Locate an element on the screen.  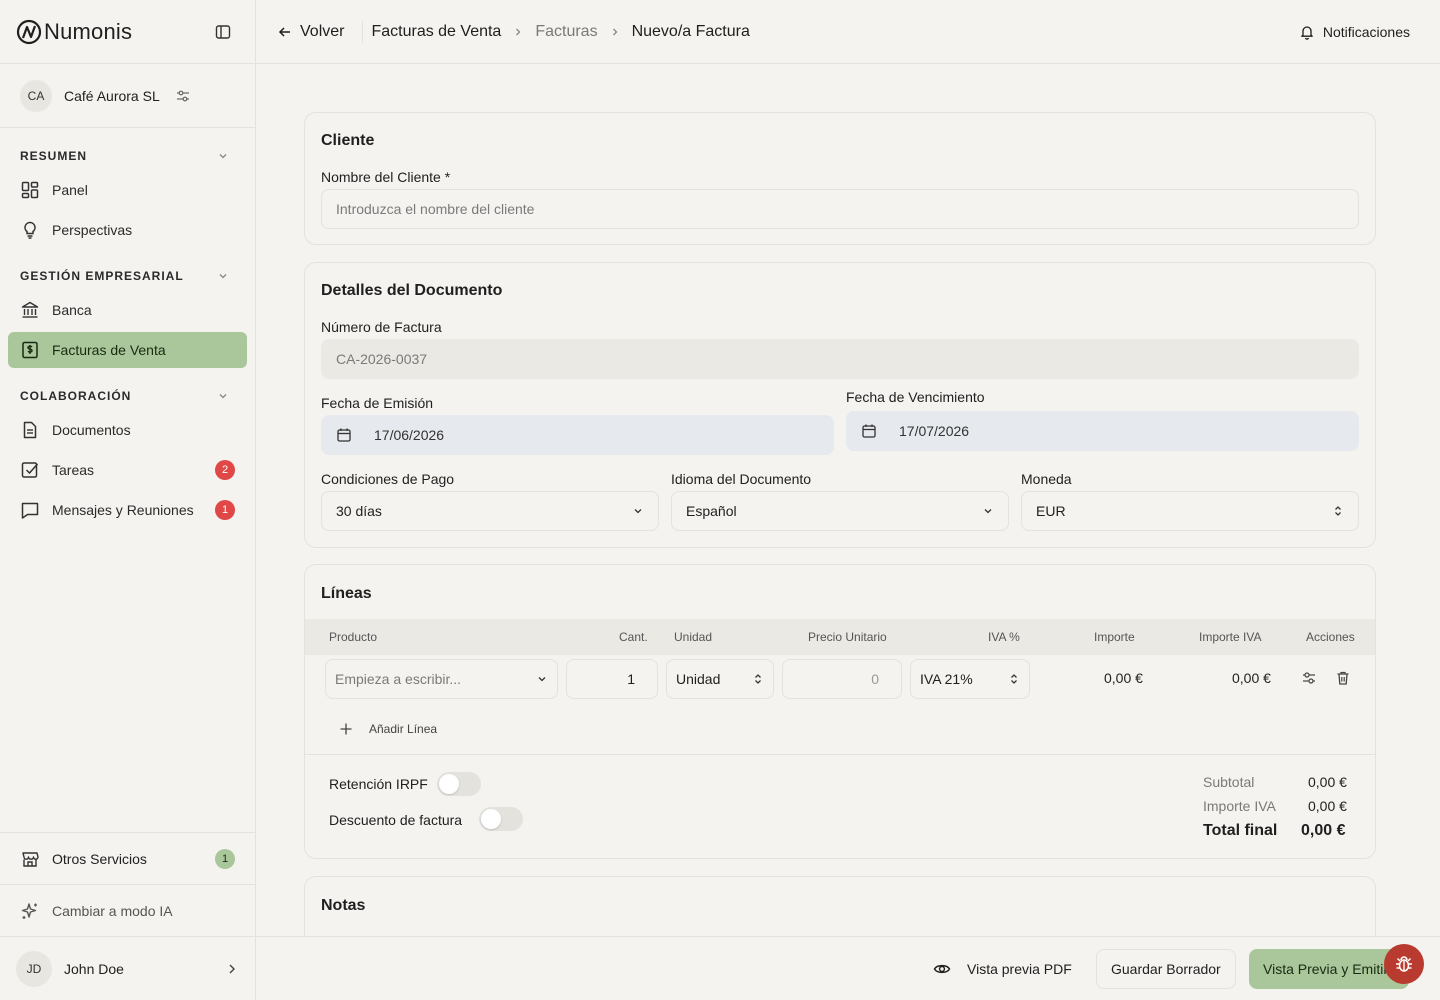
eye-icon is located at coordinates (942, 969).